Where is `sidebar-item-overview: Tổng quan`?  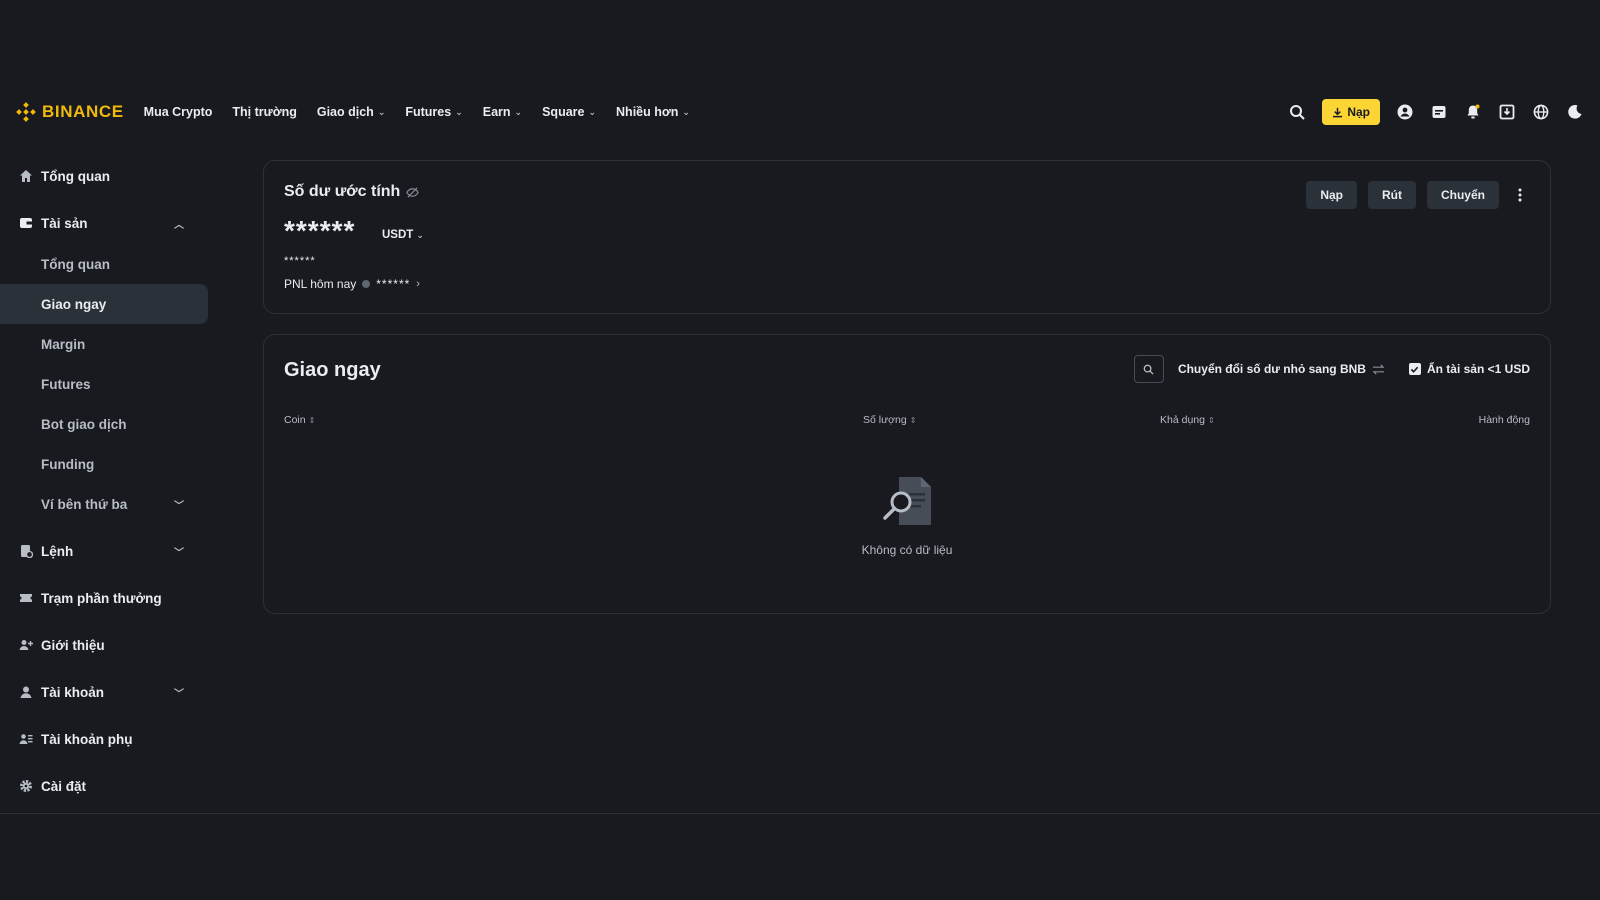 sidebar-item-overview: Tổng quan is located at coordinates (105, 176).